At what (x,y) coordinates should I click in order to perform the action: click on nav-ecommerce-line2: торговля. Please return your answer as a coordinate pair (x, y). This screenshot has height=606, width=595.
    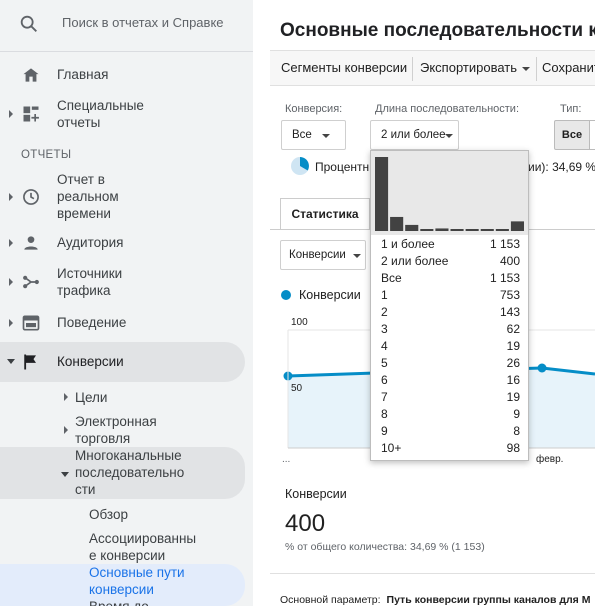
    Looking at the image, I should click on (102, 438).